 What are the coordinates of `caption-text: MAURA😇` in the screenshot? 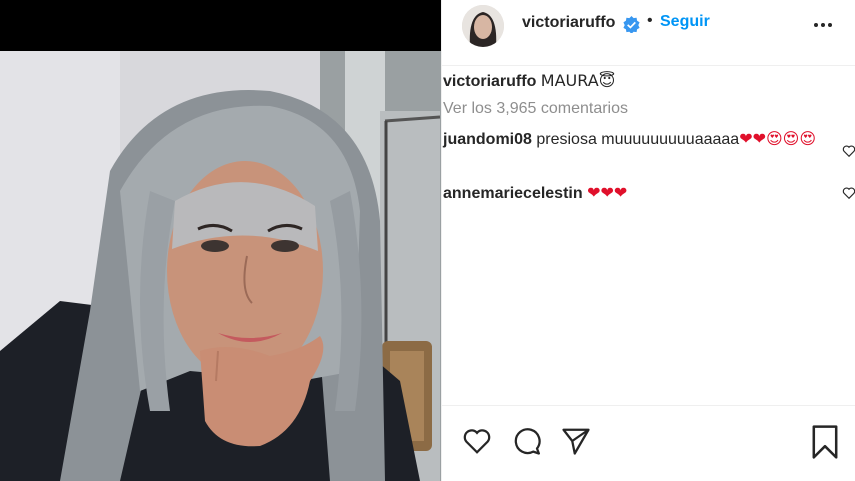 It's located at (578, 80).